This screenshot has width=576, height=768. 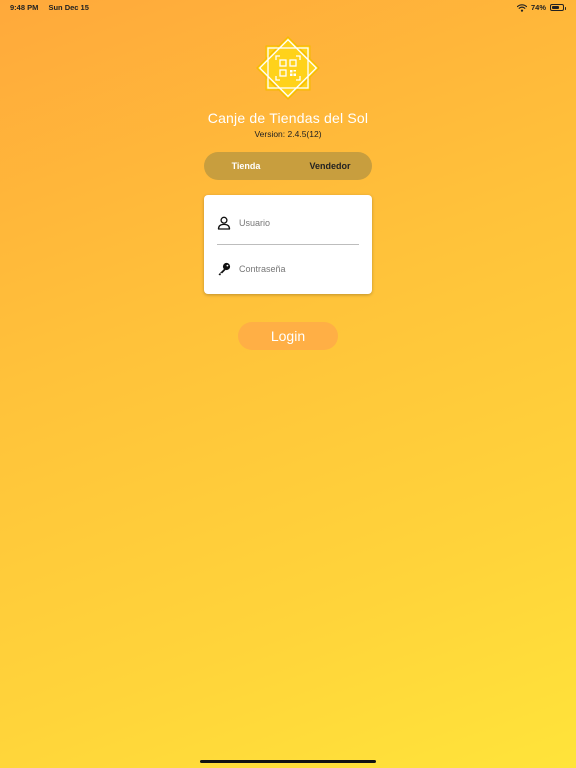 What do you see at coordinates (288, 68) in the screenshot?
I see `qr-code-star-logo` at bounding box center [288, 68].